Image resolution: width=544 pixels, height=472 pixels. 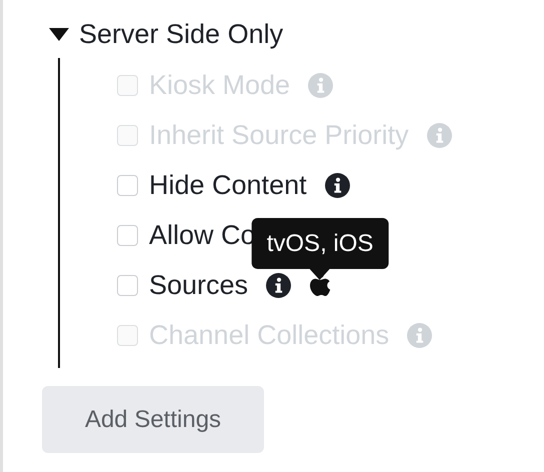 I want to click on option-label: Sources, so click(x=198, y=285).